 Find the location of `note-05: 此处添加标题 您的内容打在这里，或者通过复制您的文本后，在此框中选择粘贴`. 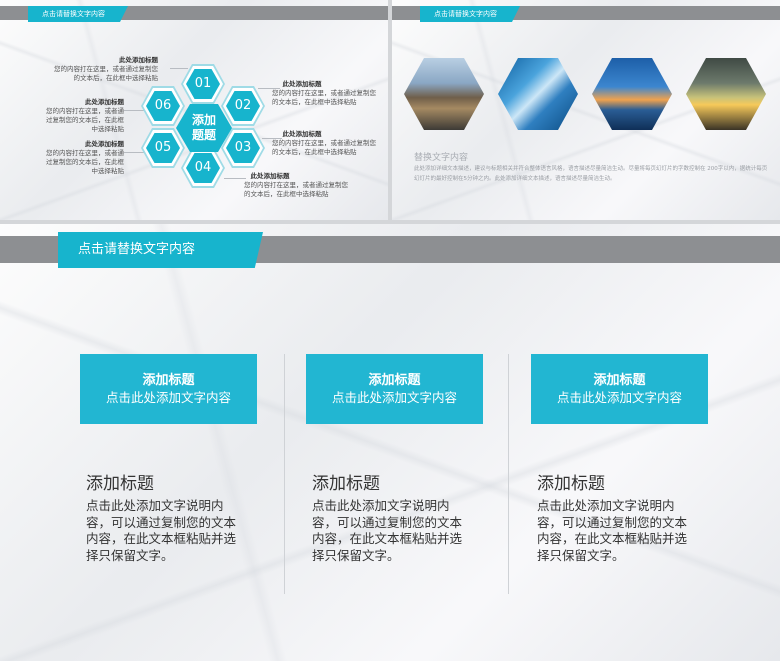

note-05: 此处添加标题 您的内容打在这里，或者通过复制您的文本后，在此框中选择粘贴 is located at coordinates (83, 158).